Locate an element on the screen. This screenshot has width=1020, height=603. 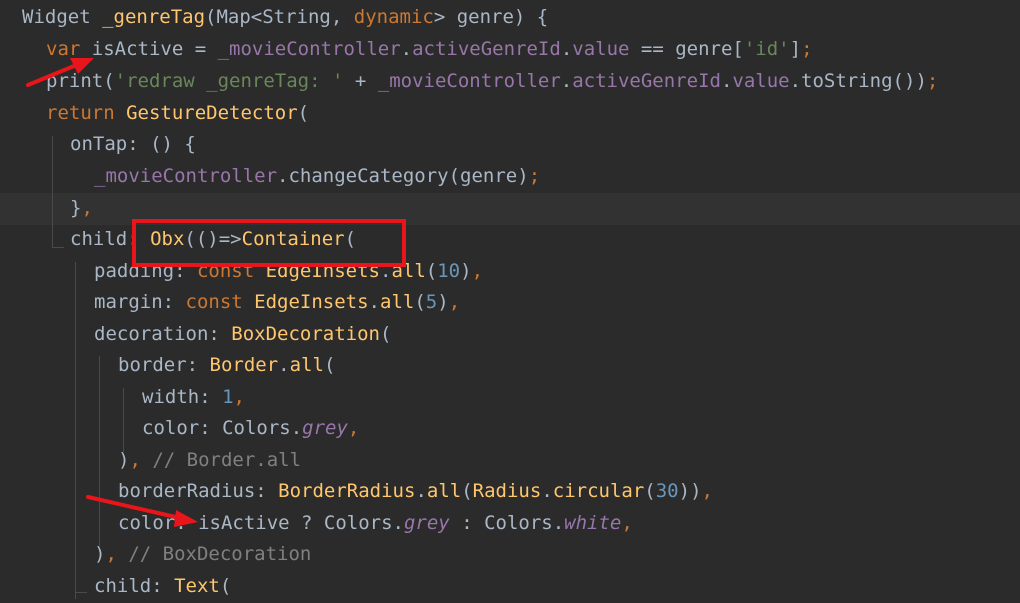
arrow-isactive-usage is located at coordinates (142, 511).